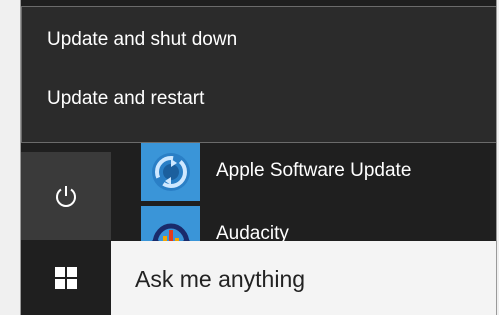 This screenshot has width=499, height=315. What do you see at coordinates (170, 172) in the screenshot?
I see `apple-software-update-icon` at bounding box center [170, 172].